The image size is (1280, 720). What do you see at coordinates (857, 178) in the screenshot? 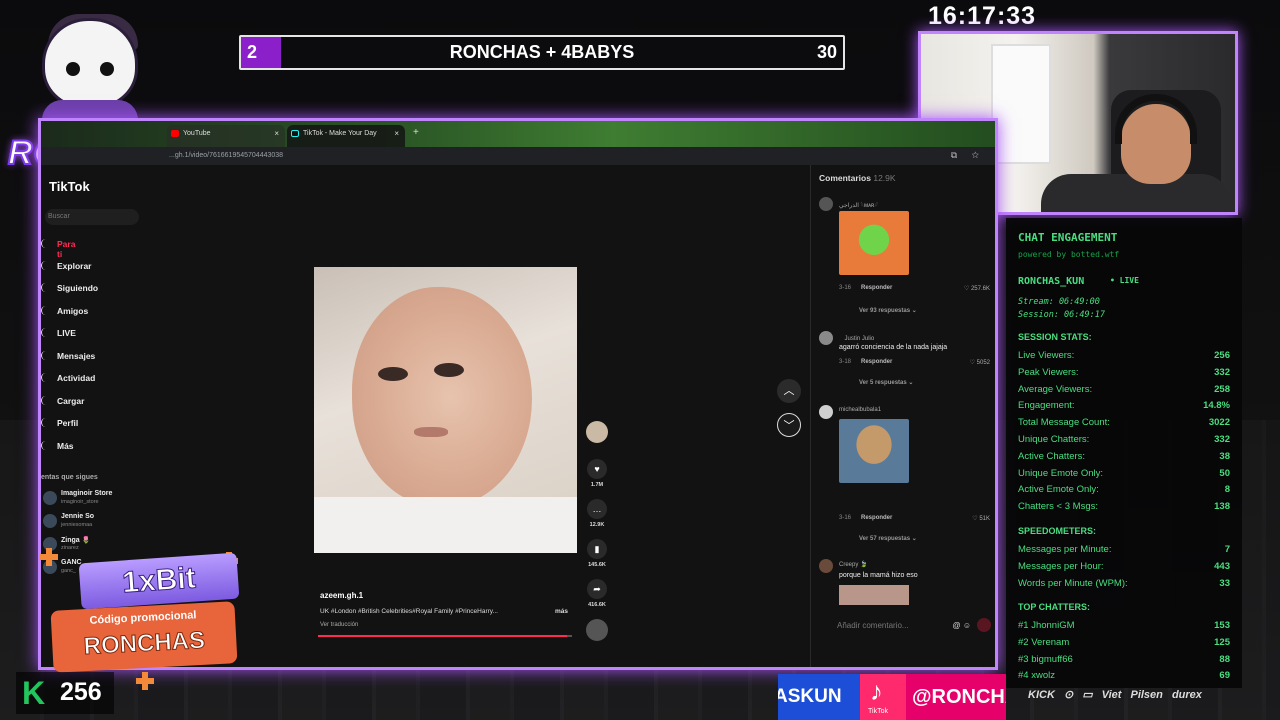
I see `comments-title: Comentarios 12.9K` at bounding box center [857, 178].